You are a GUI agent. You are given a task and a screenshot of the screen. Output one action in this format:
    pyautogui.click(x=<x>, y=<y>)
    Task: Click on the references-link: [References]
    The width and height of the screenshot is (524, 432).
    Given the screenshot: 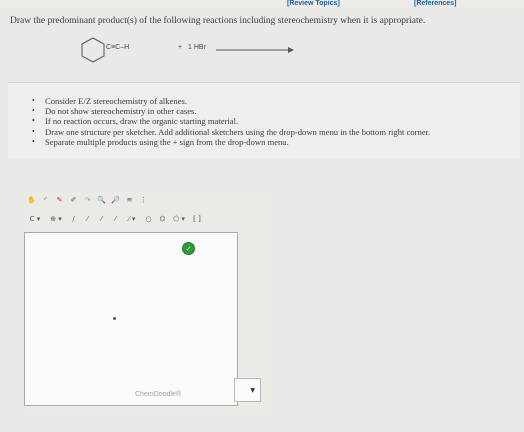 What is the action you would take?
    pyautogui.click(x=435, y=4)
    